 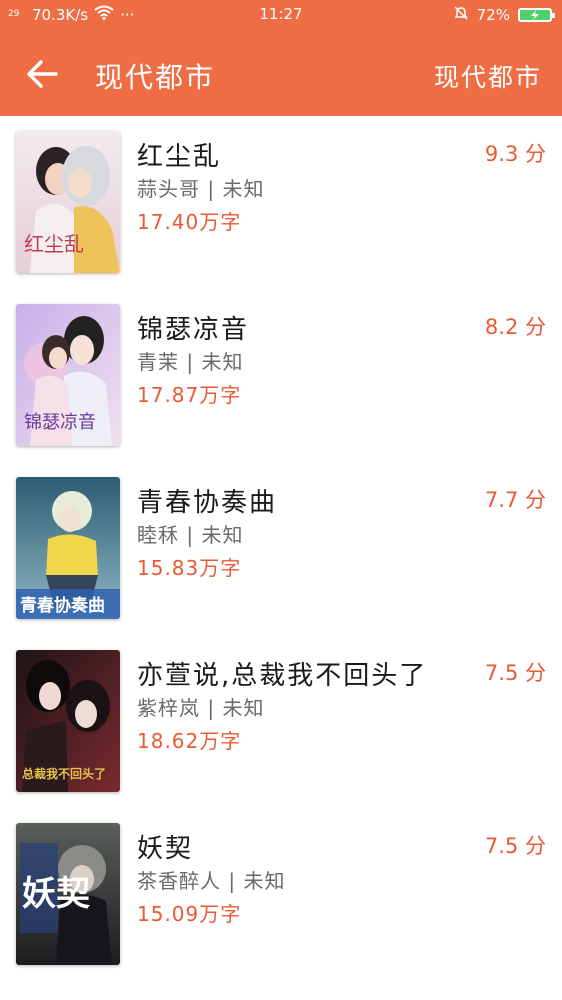 What do you see at coordinates (201, 189) in the screenshot?
I see `book-author-status: 蒜头哥 | 未知` at bounding box center [201, 189].